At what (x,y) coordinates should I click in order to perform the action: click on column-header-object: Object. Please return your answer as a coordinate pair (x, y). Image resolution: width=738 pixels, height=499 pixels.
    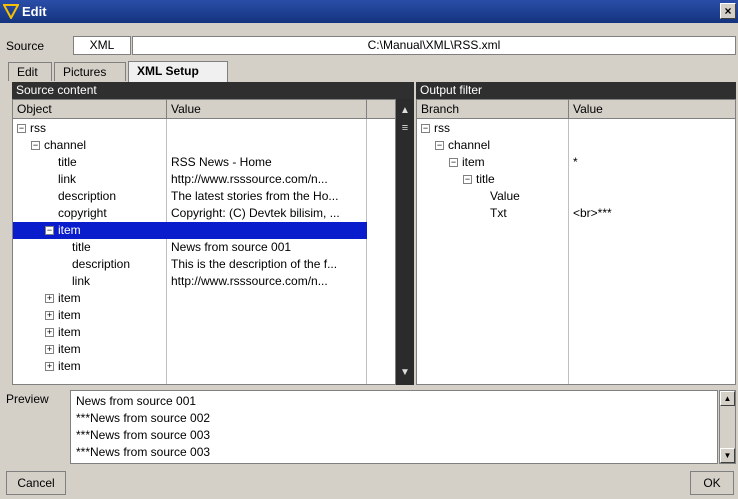
    Looking at the image, I should click on (90, 109).